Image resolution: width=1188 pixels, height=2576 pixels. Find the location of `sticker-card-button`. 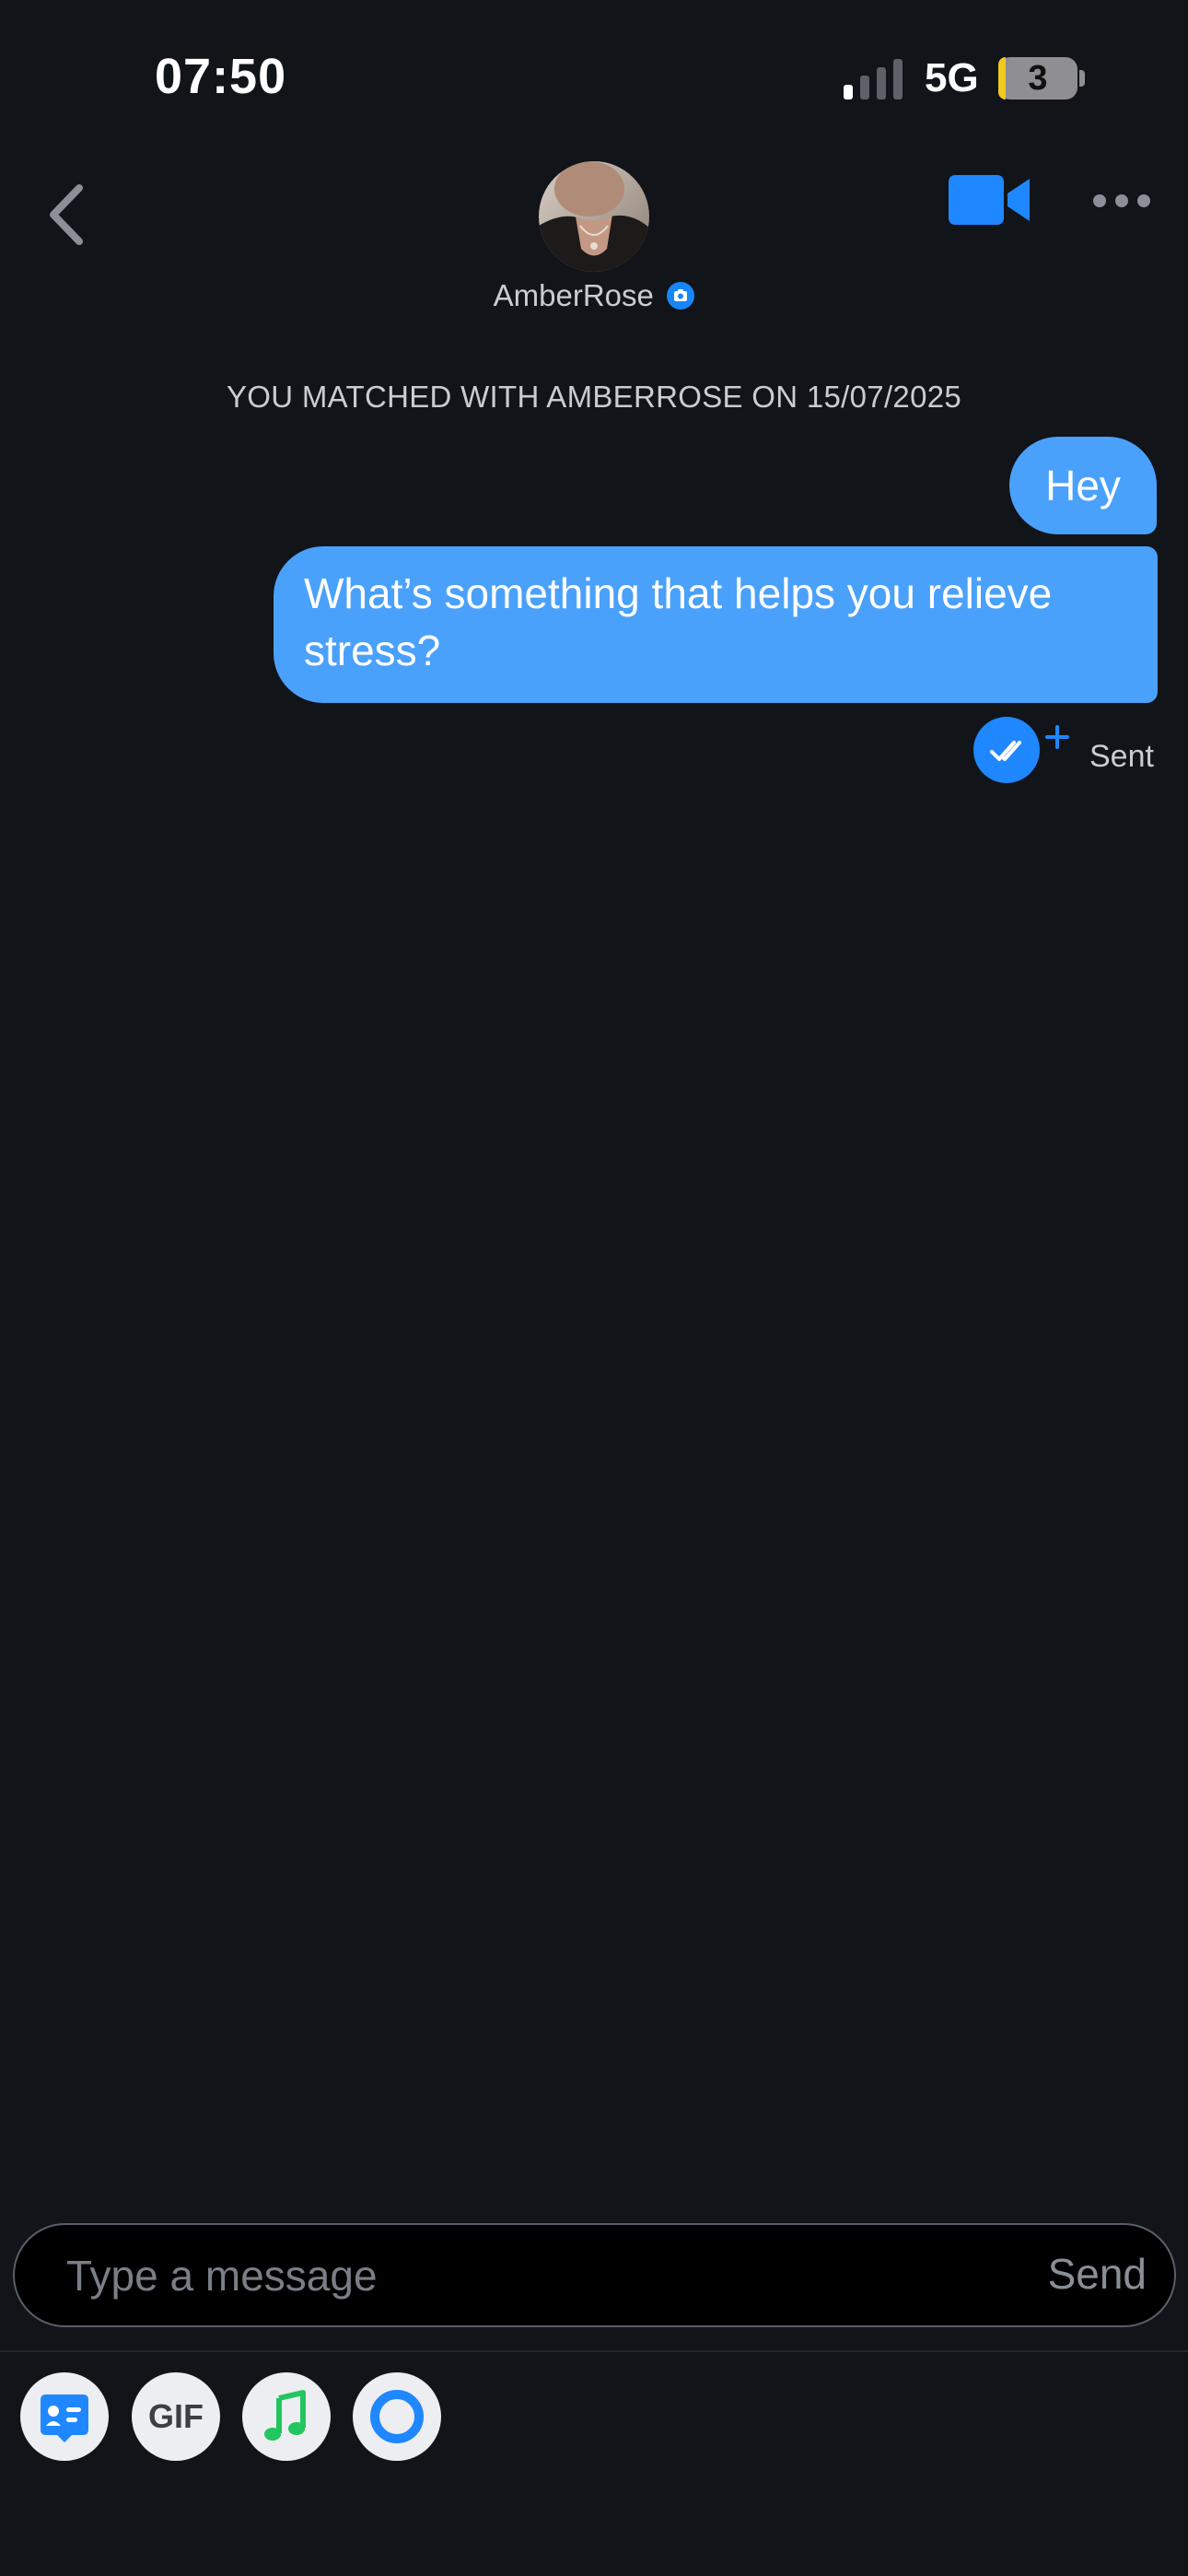

sticker-card-button is located at coordinates (64, 2416).